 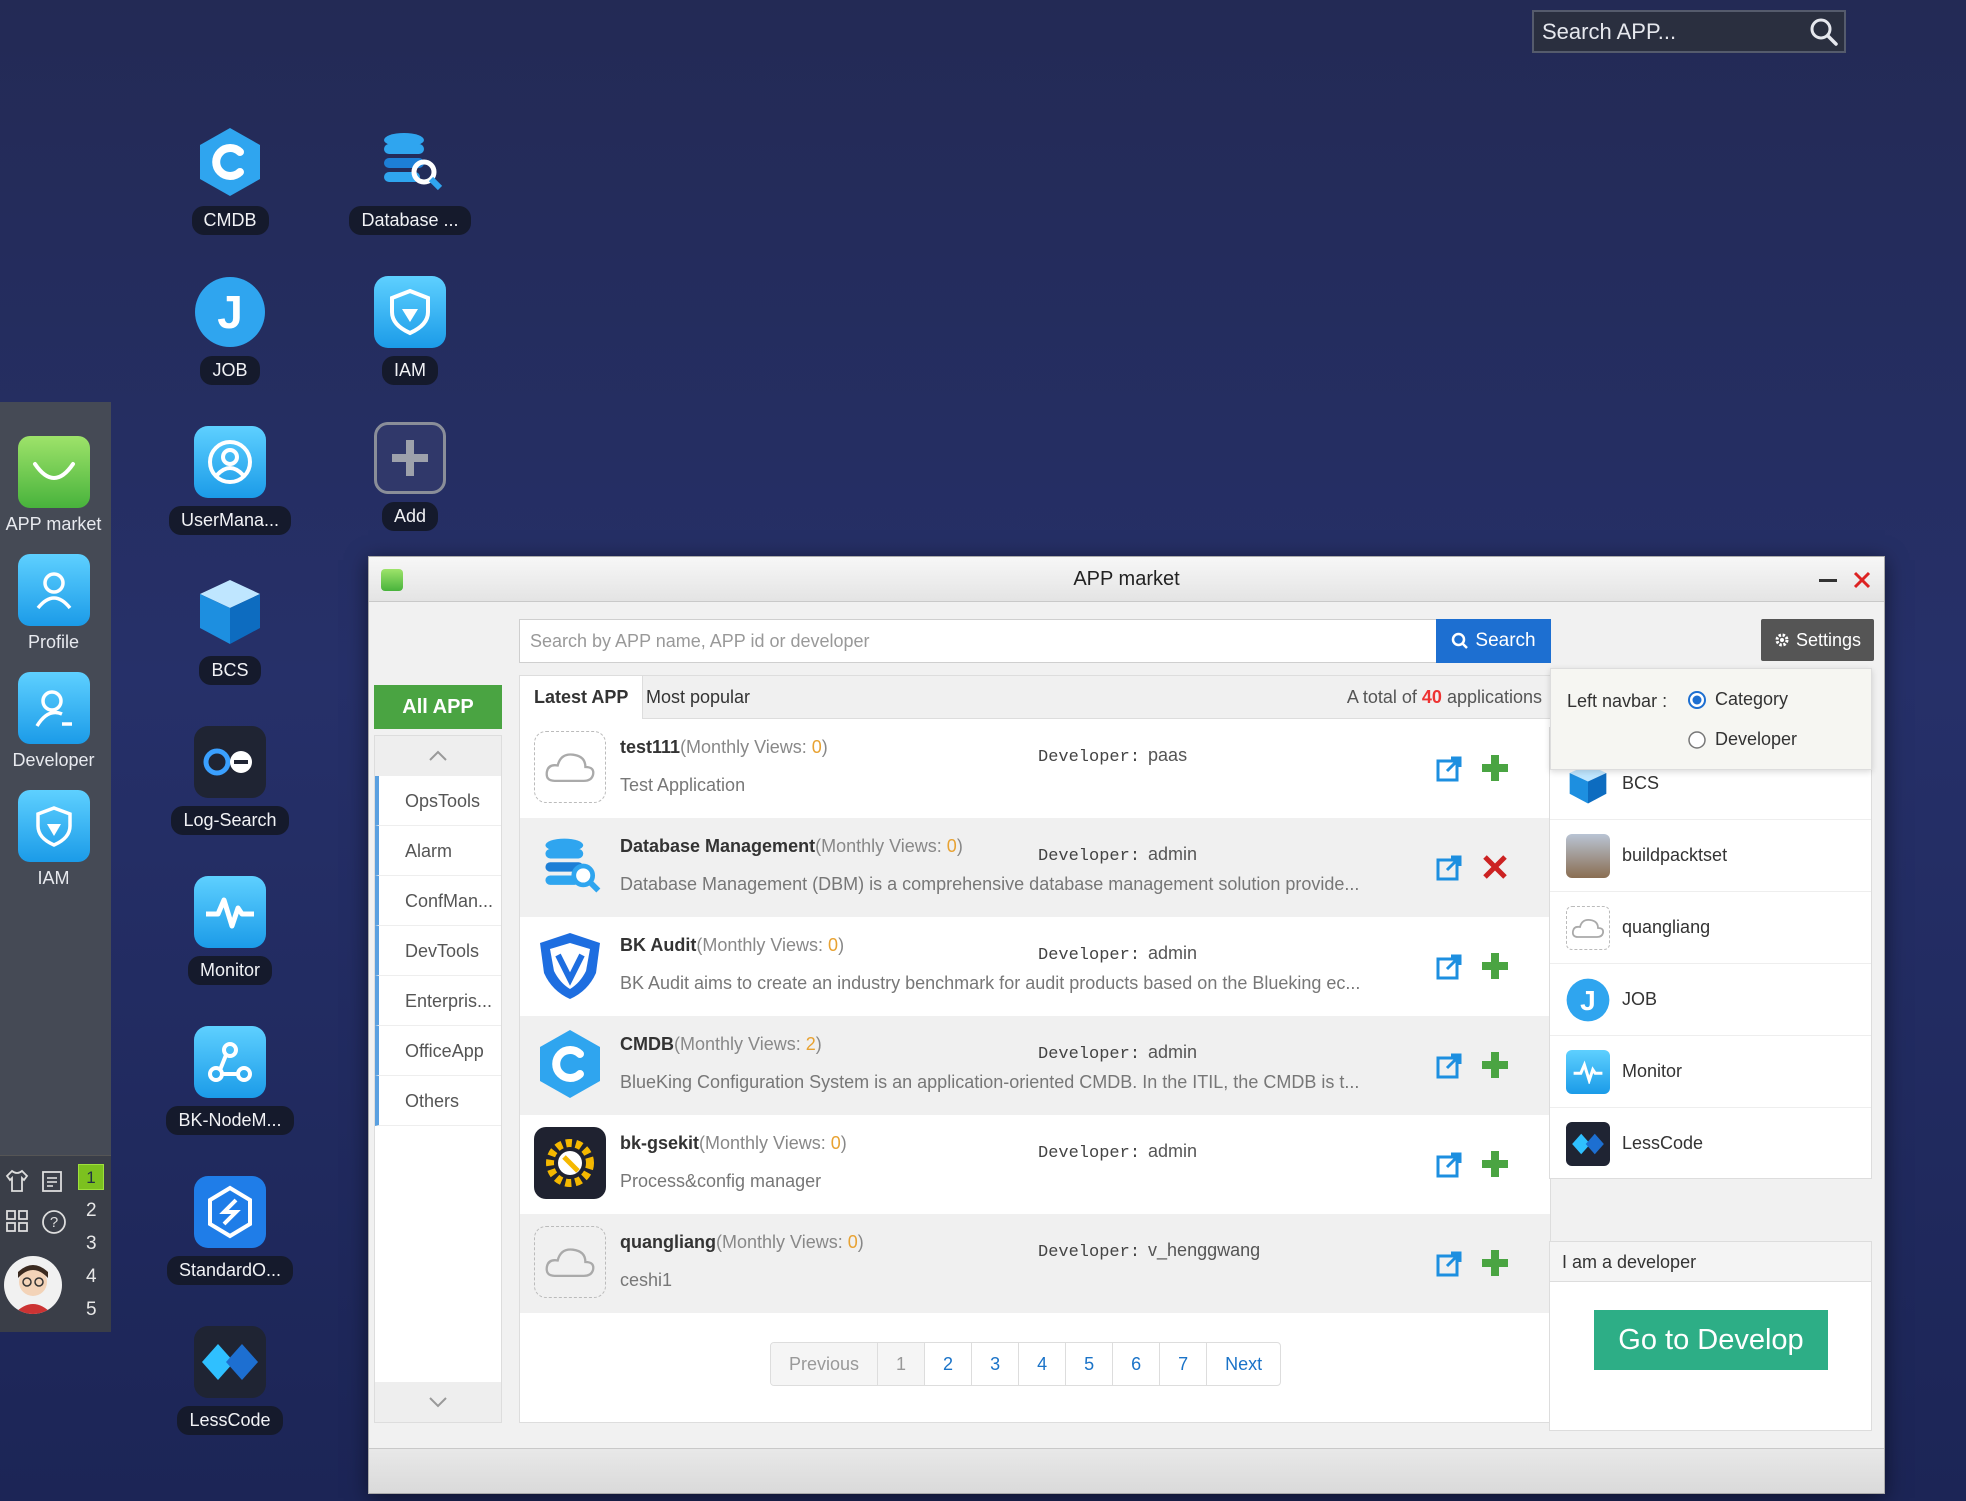 What do you see at coordinates (438, 1101) in the screenshot?
I see `category-item: Others` at bounding box center [438, 1101].